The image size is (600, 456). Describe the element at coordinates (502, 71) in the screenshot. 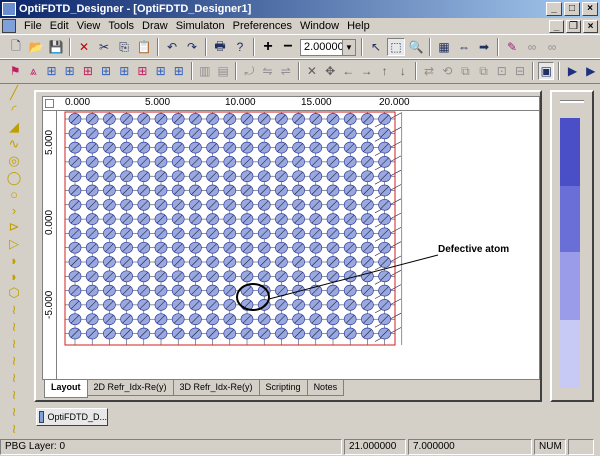

I see `group-icon: ⊡` at that location.